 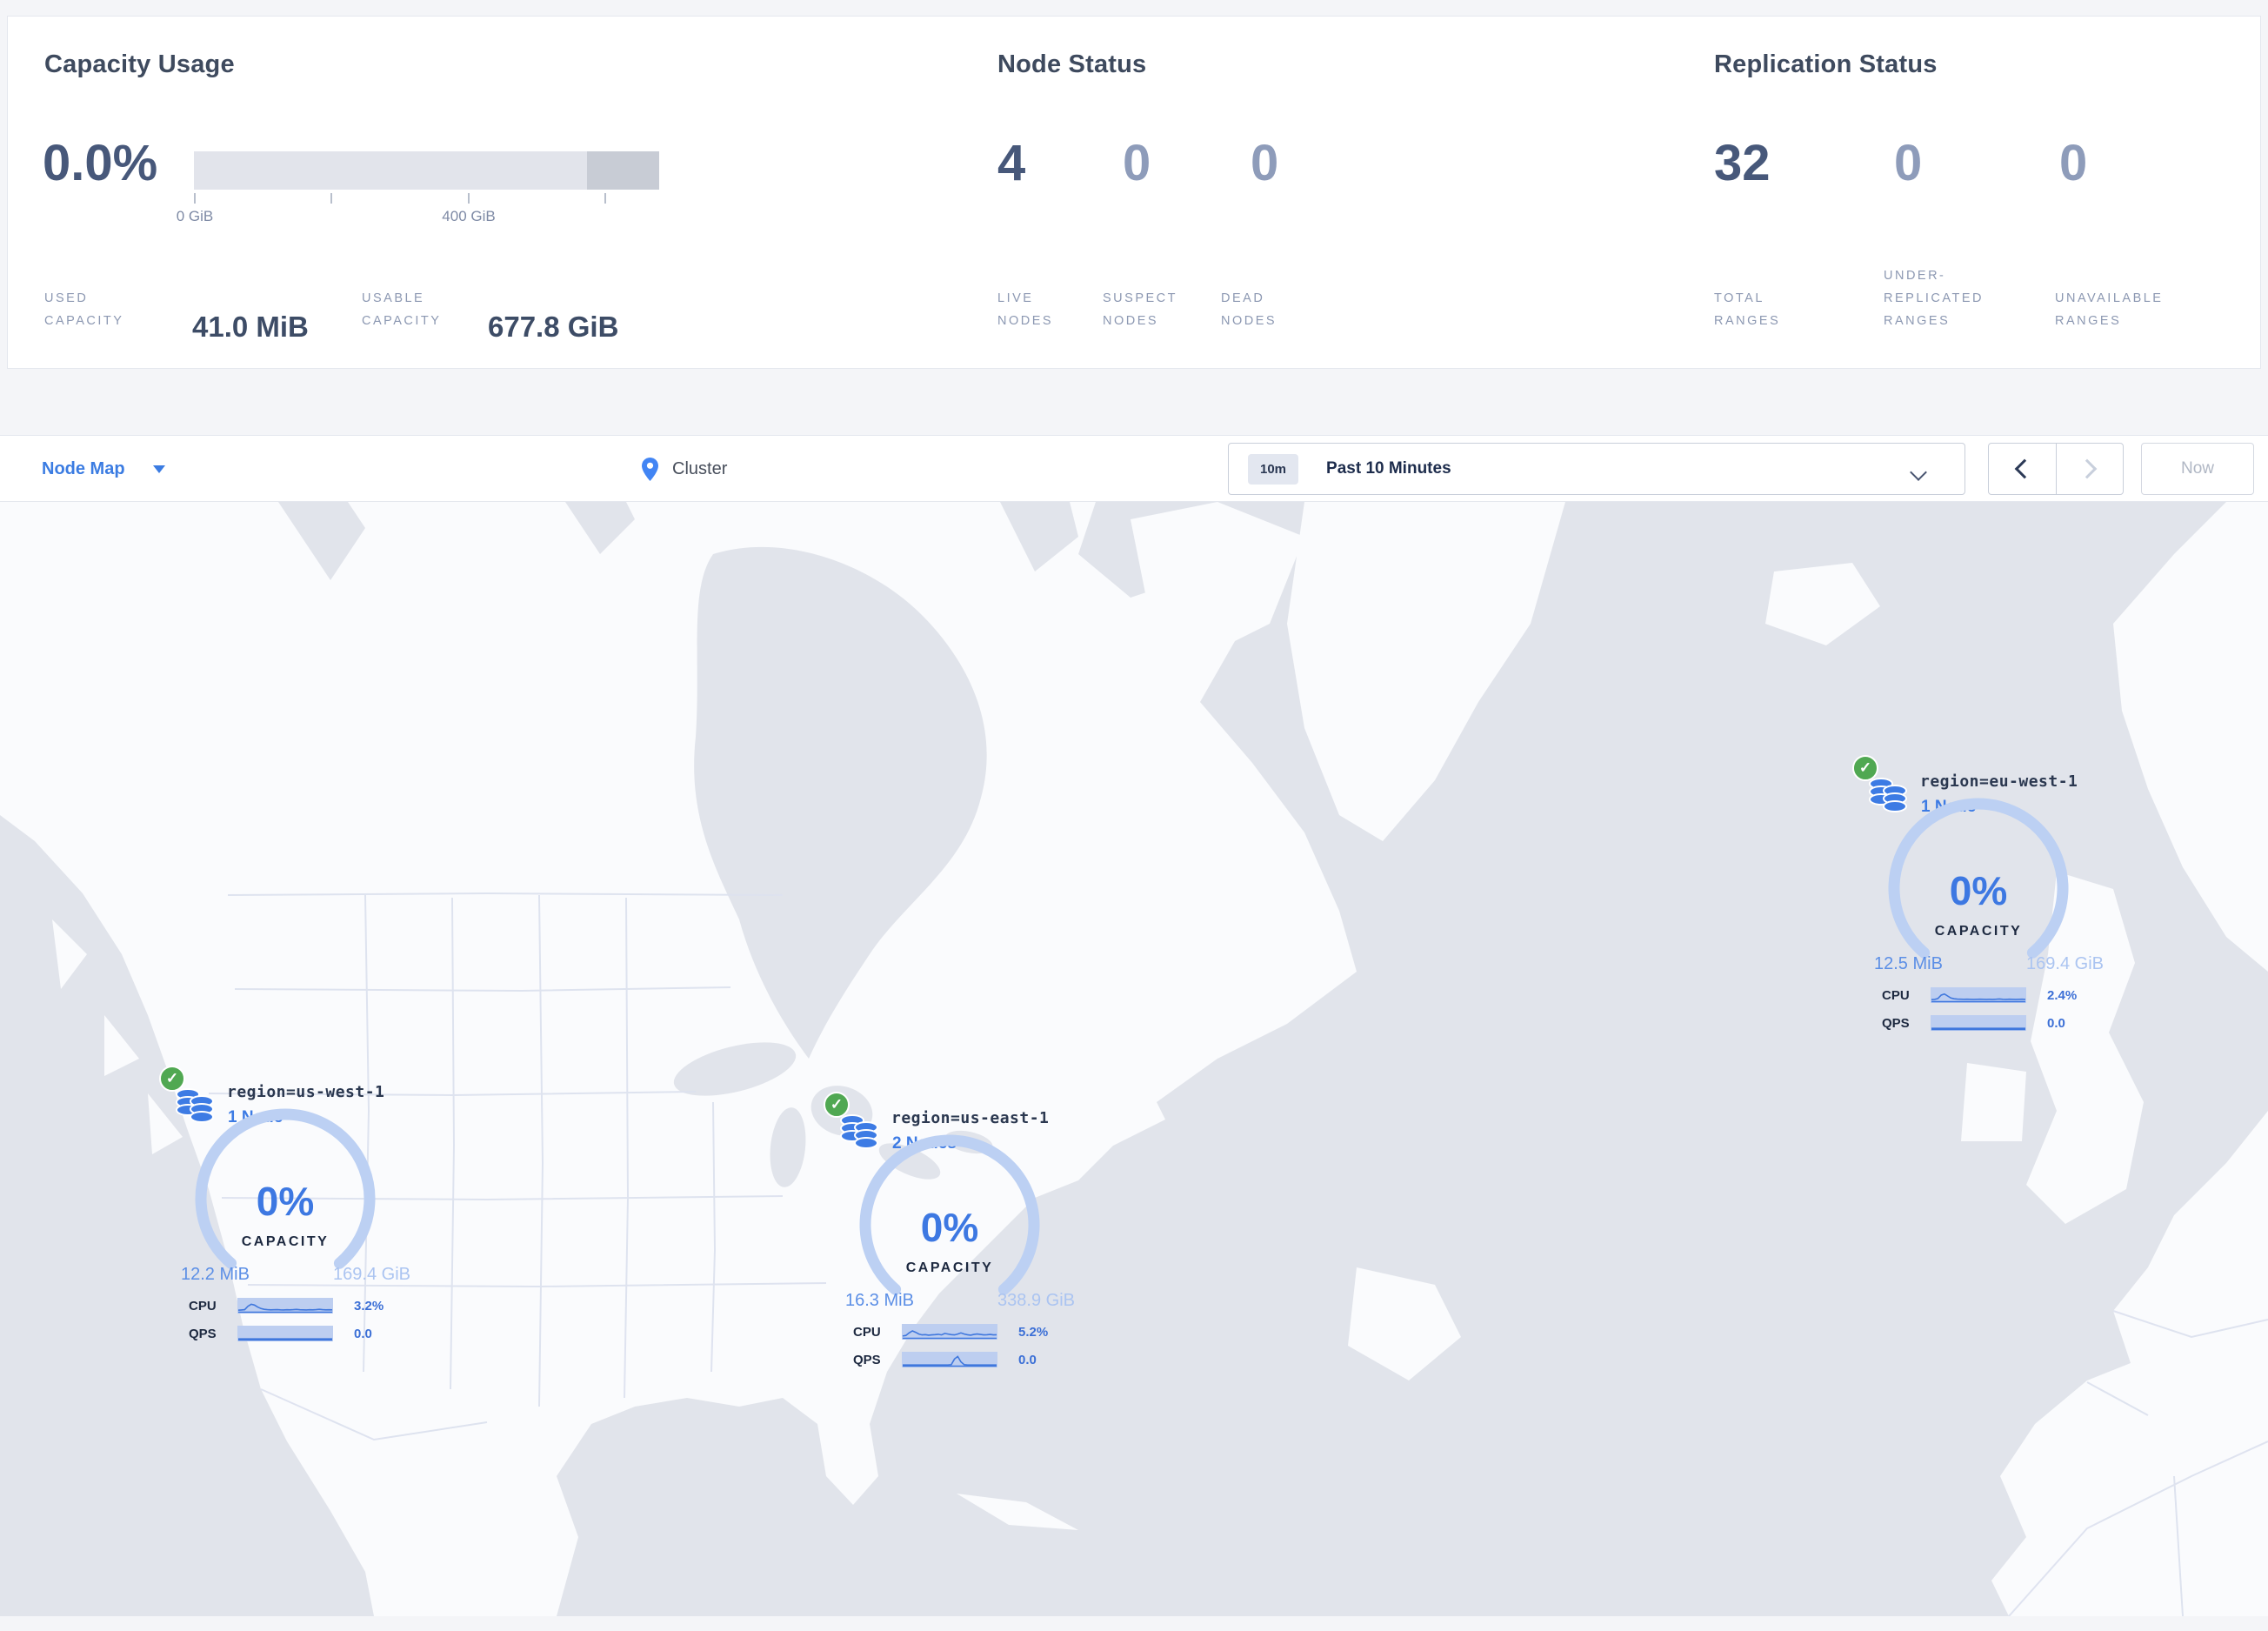 What do you see at coordinates (650, 469) in the screenshot?
I see `map-pin-icon` at bounding box center [650, 469].